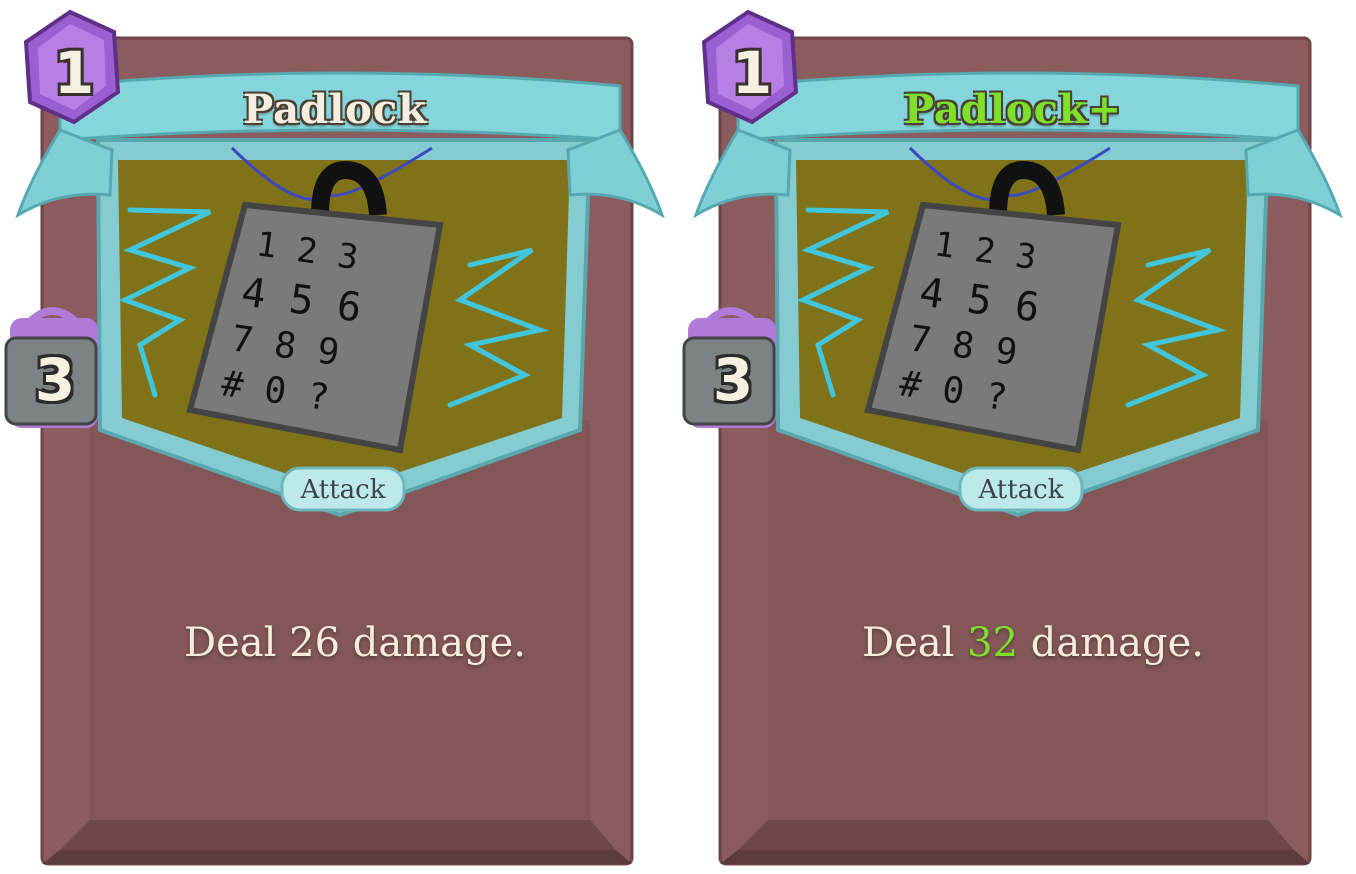  What do you see at coordinates (335, 109) in the screenshot?
I see `card-title: Padlock` at bounding box center [335, 109].